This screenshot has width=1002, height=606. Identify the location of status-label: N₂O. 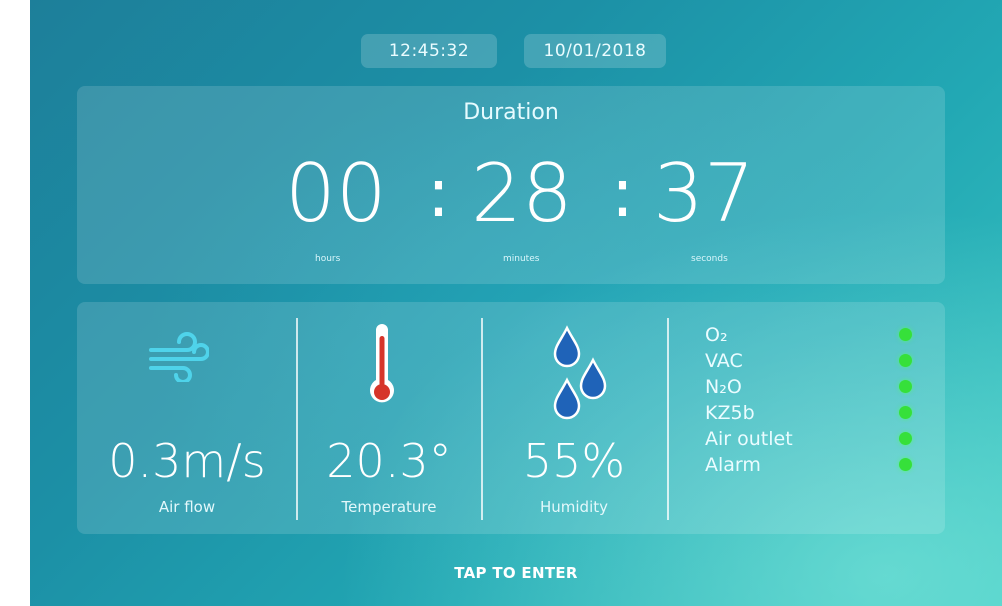
(723, 387).